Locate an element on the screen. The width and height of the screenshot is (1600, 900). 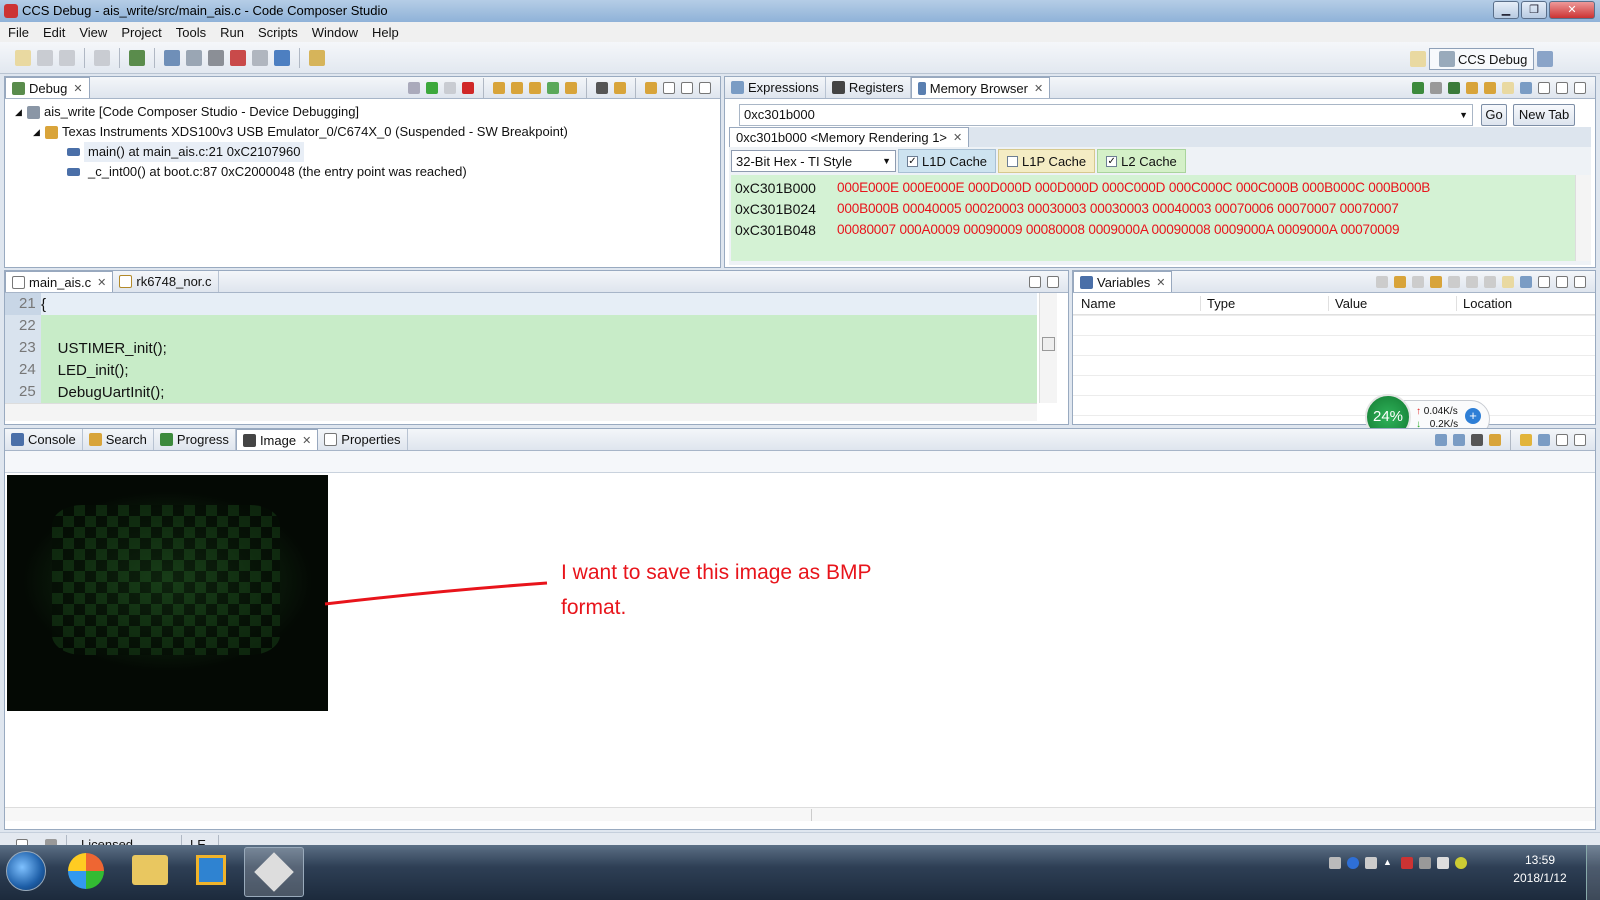
help-icon is located at coordinates (1353, 863).